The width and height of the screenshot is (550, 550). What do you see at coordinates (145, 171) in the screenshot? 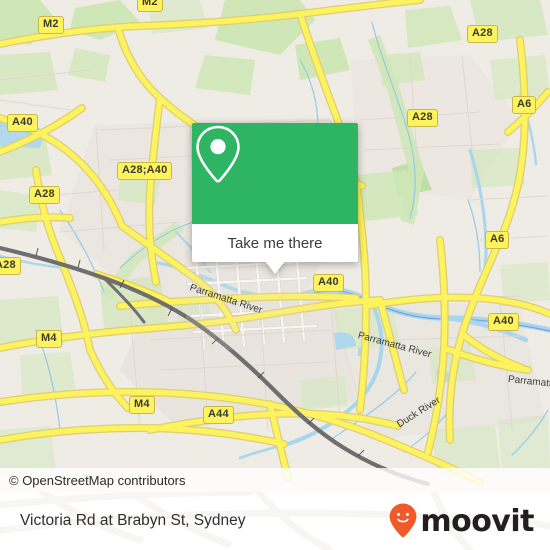
I see `road-shield-a28-a40: A28;A40` at bounding box center [145, 171].